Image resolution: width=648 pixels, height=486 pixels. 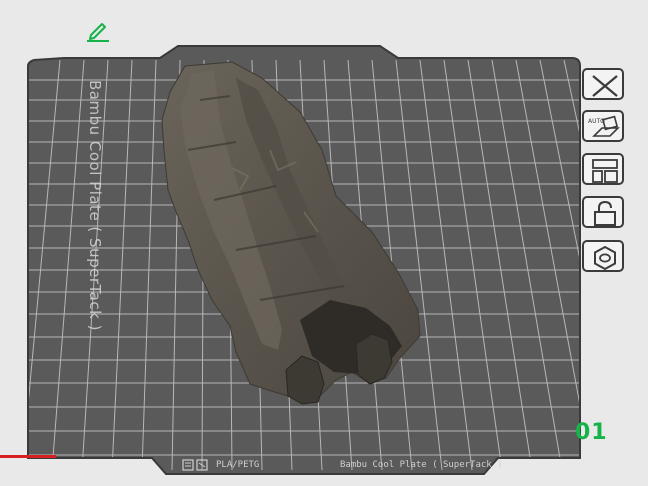 I want to click on plate-settings-button, so click(x=603, y=256).